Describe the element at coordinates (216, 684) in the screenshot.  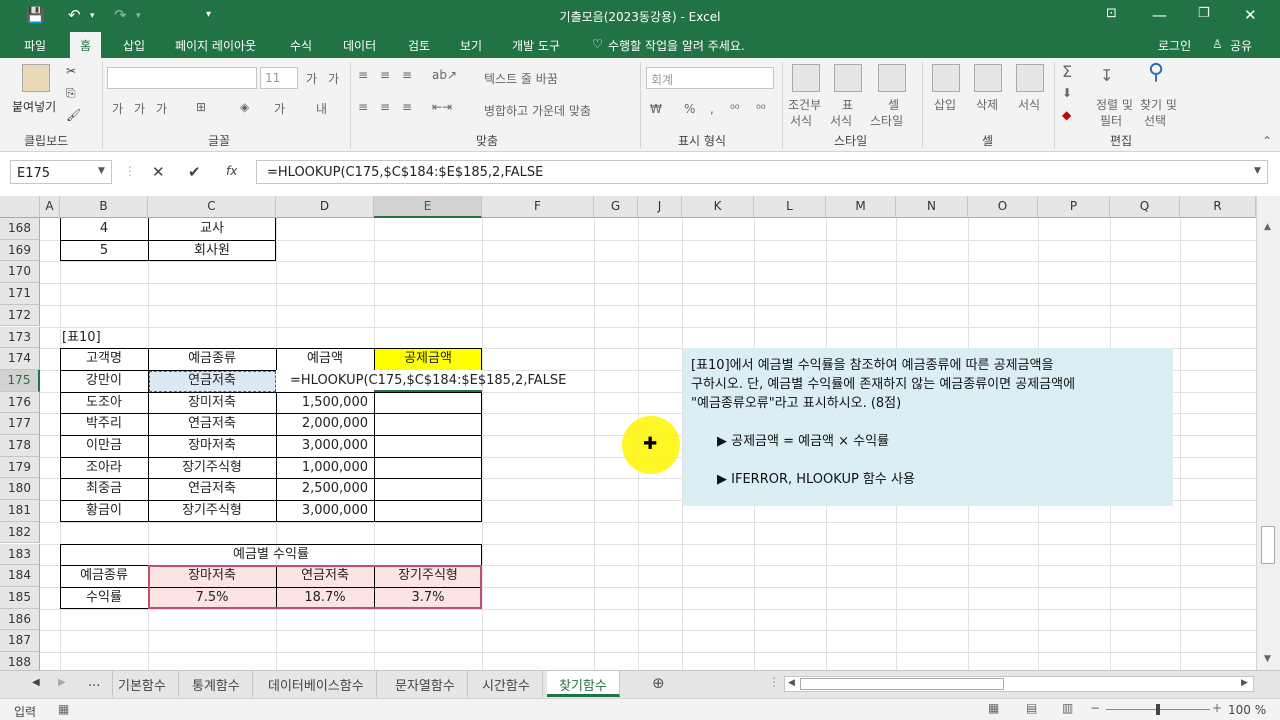
I see `sheet-tab: 통계함수` at that location.